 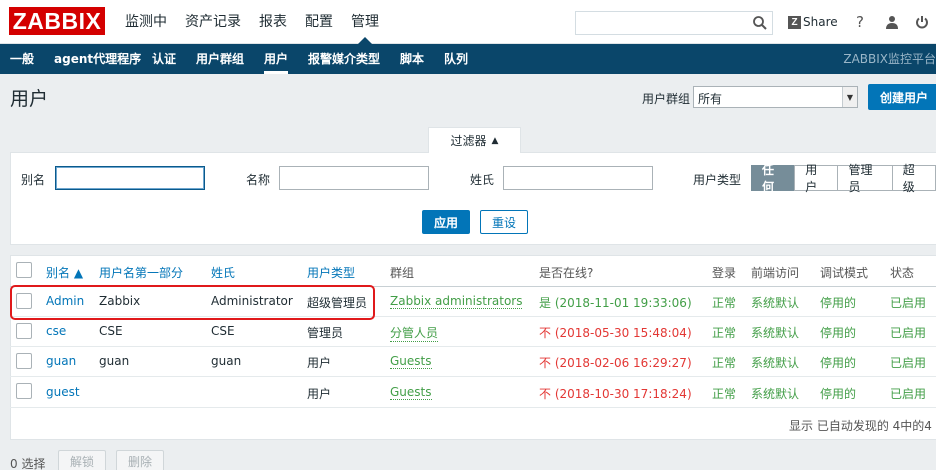 What do you see at coordinates (773, 178) in the screenshot?
I see `user-type-any: 任何` at bounding box center [773, 178].